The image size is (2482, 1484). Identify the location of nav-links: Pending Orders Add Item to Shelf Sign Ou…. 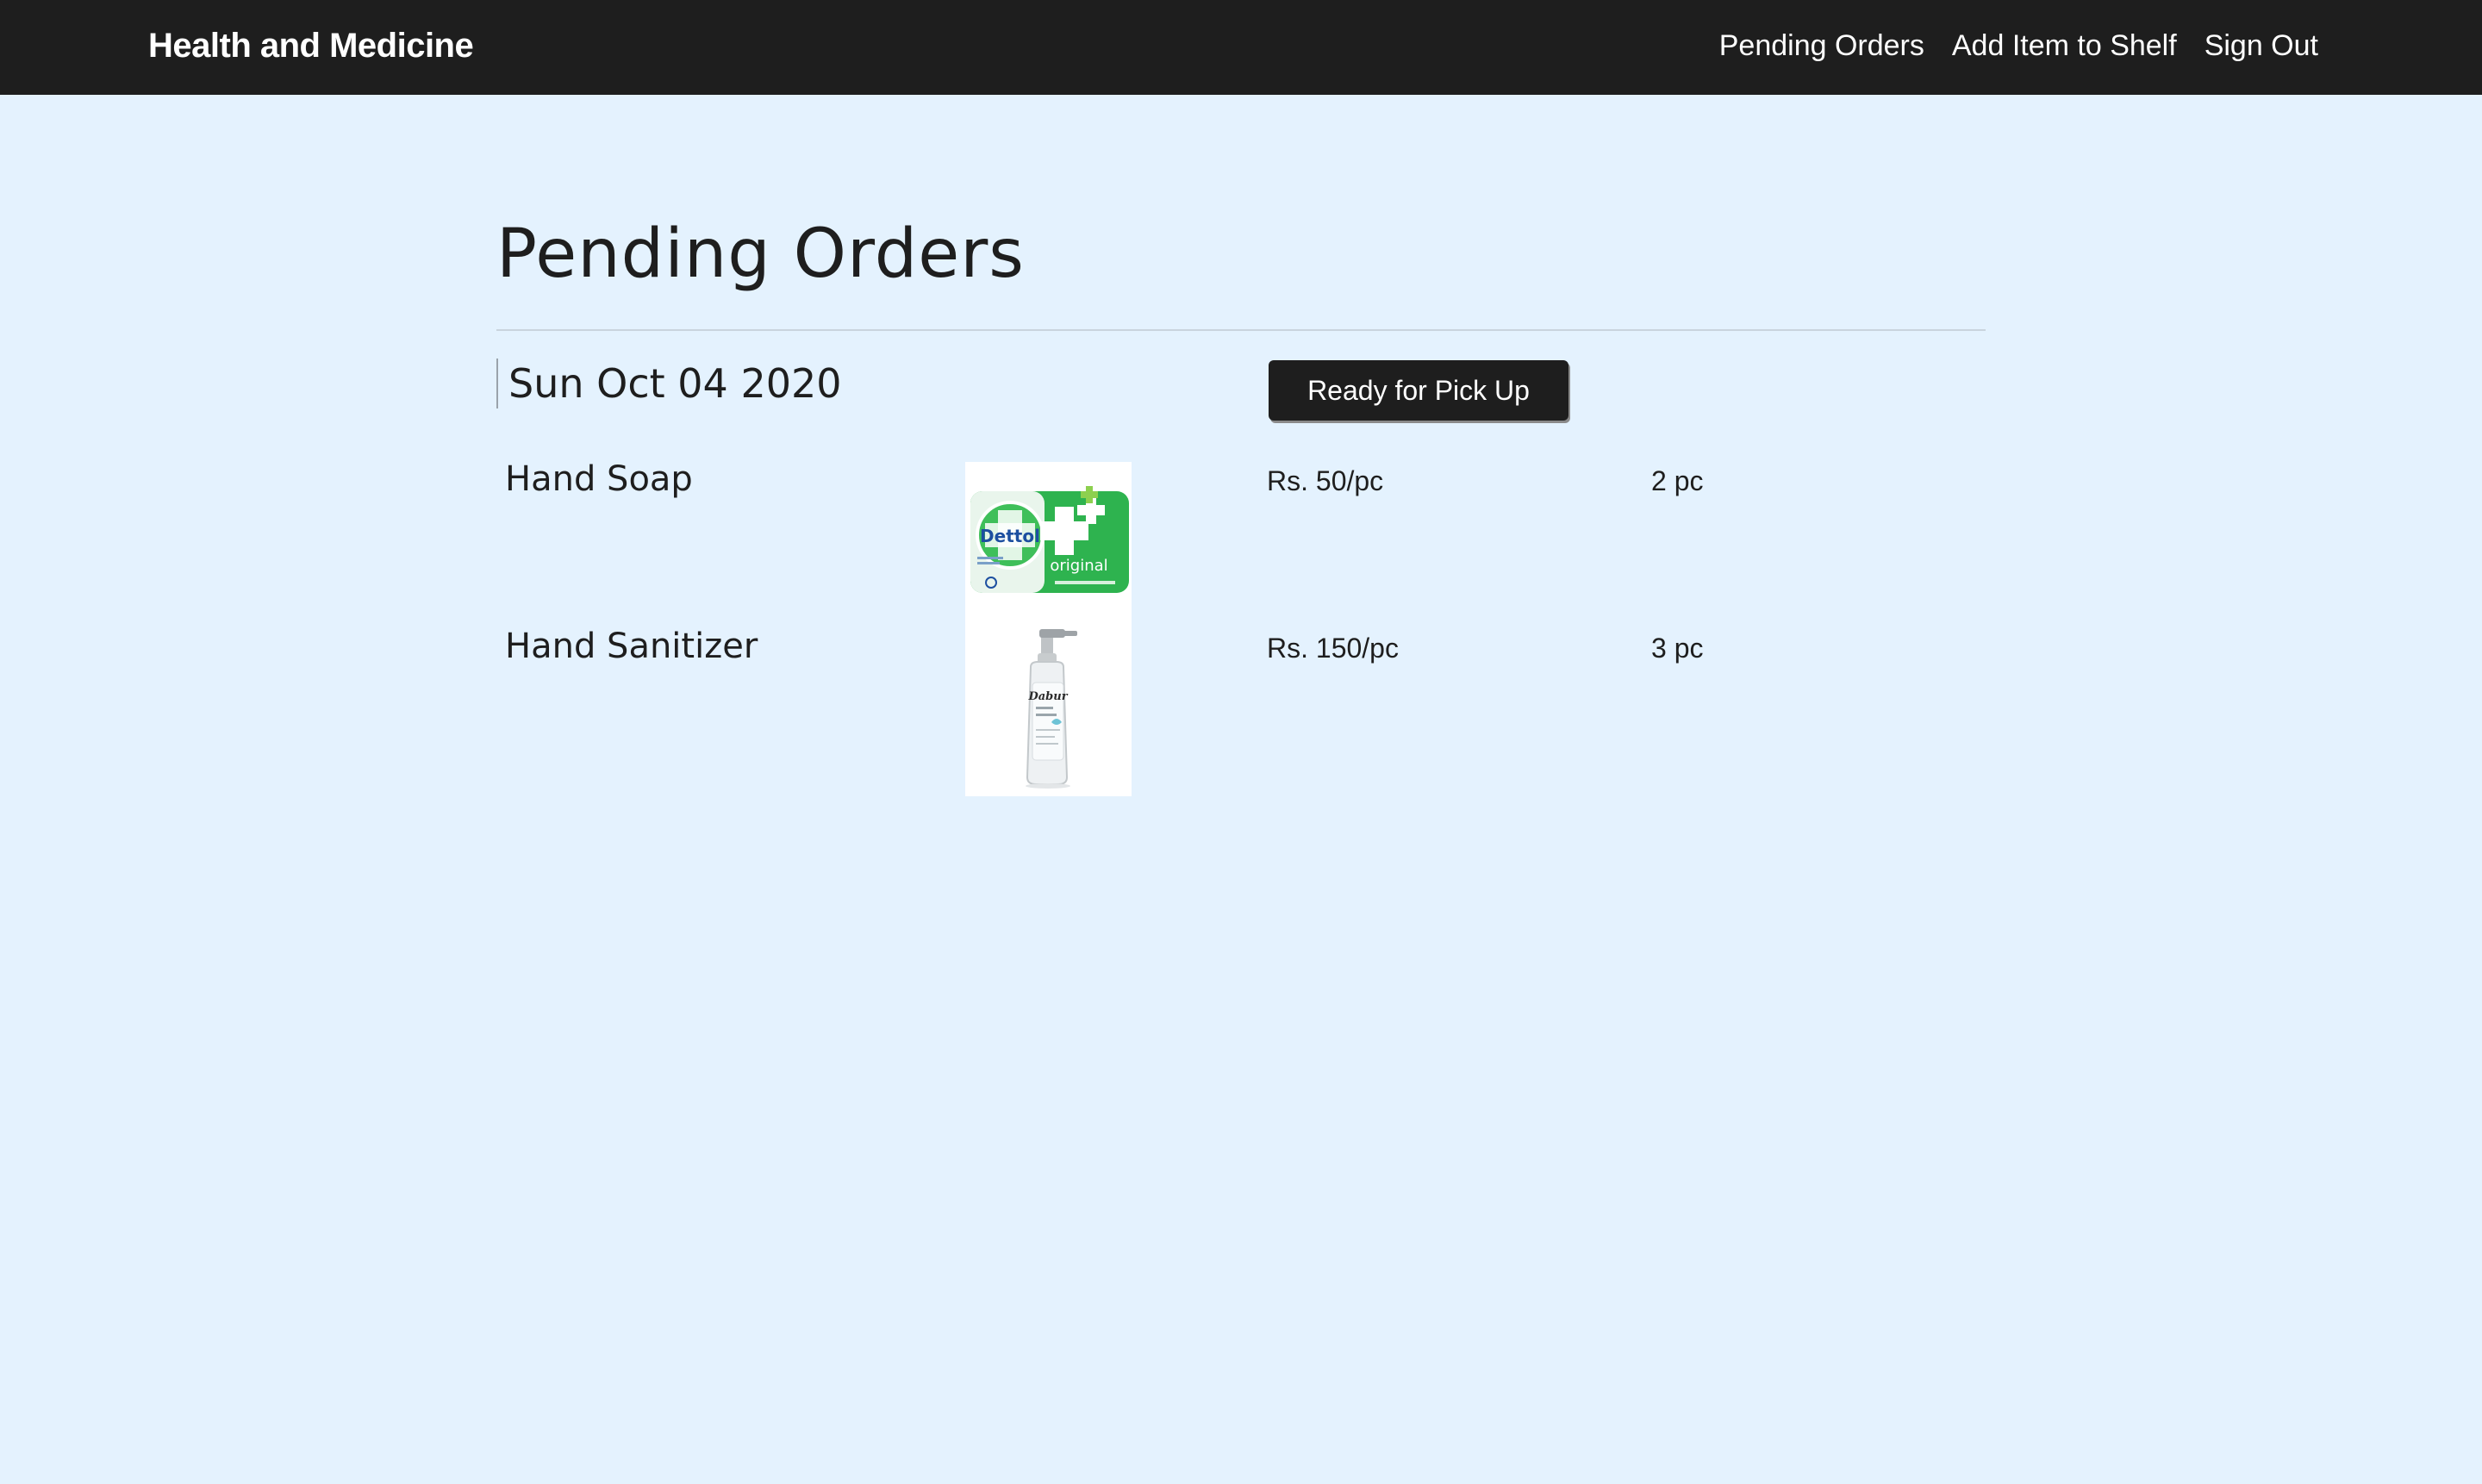
(2019, 45).